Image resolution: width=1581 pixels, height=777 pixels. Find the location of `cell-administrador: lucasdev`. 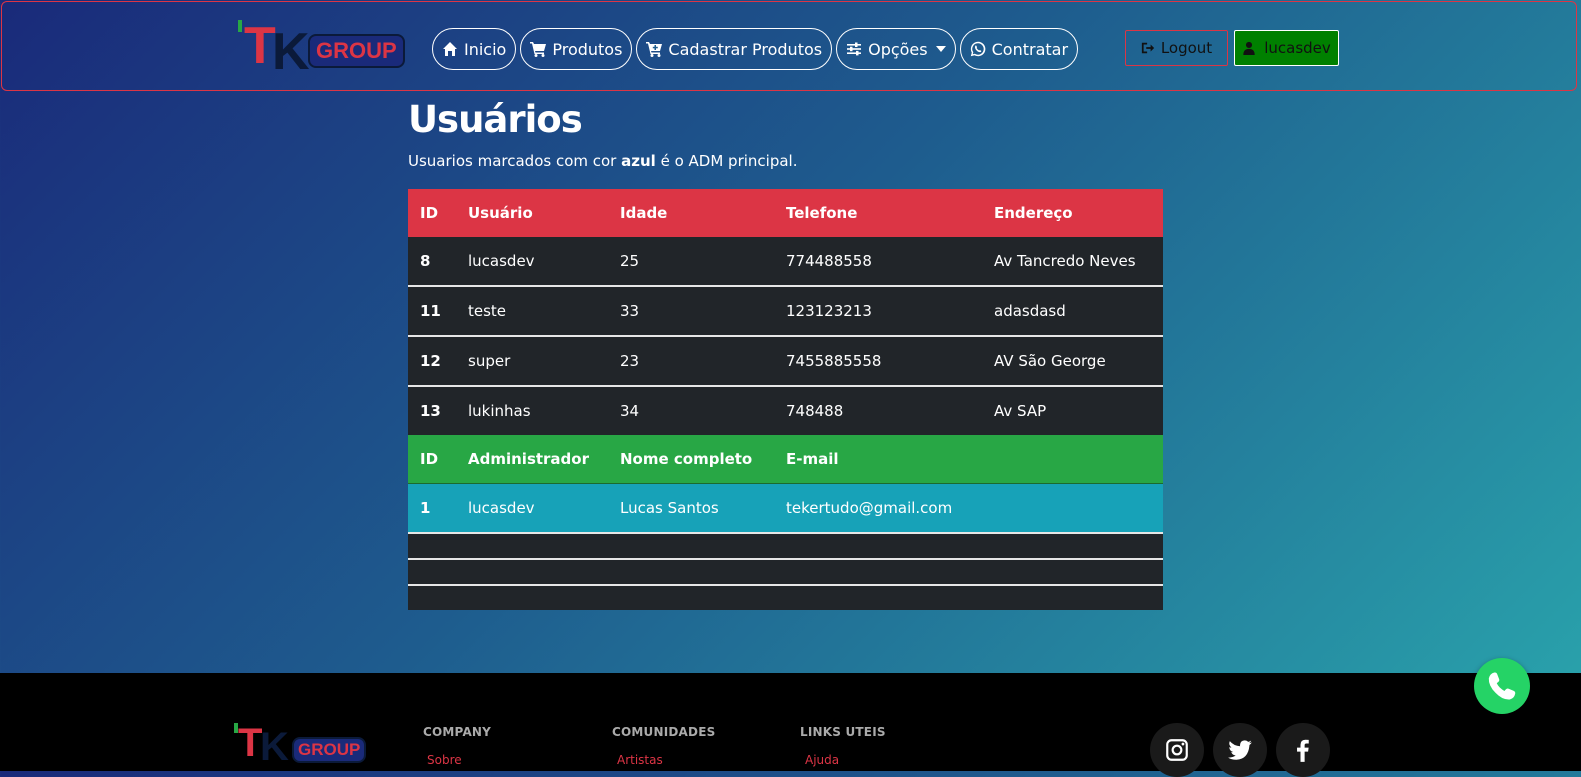

cell-administrador: lucasdev is located at coordinates (501, 508).